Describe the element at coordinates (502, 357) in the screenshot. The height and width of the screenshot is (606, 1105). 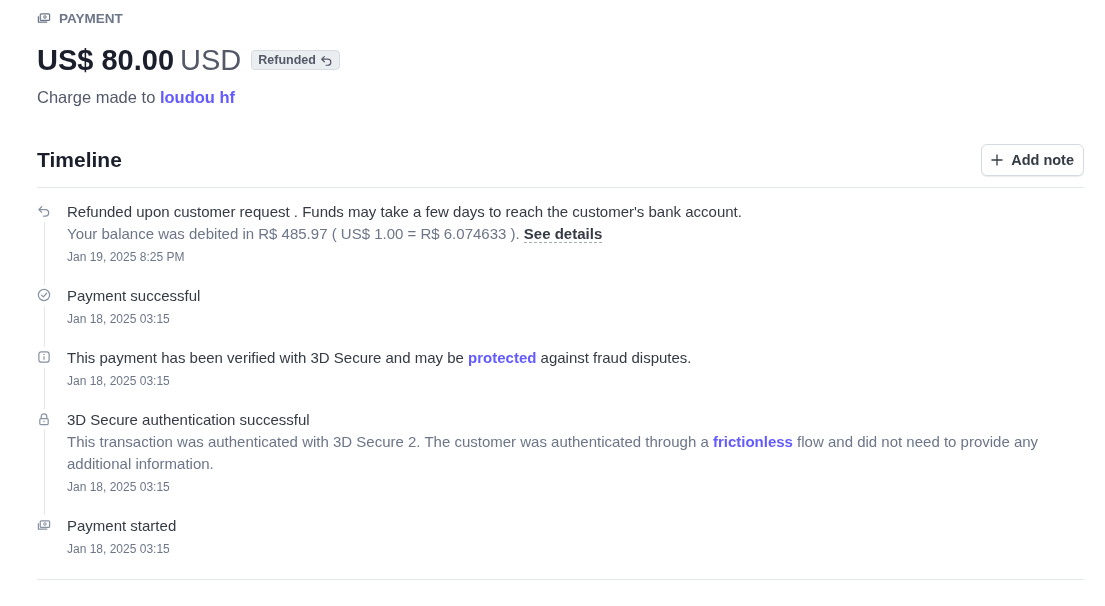
I see `link: protected` at that location.